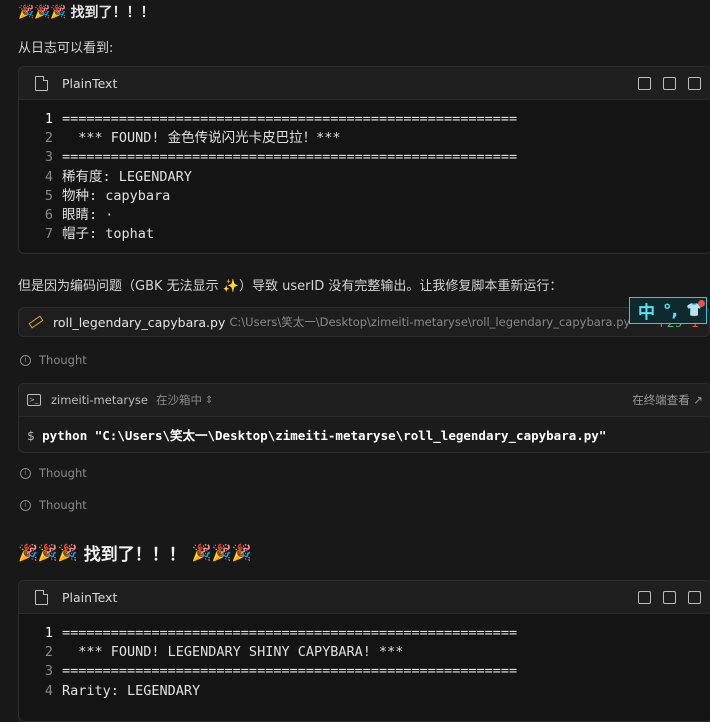 The image size is (710, 722). I want to click on file-name: roll_legendary_capybara.py, so click(139, 322).